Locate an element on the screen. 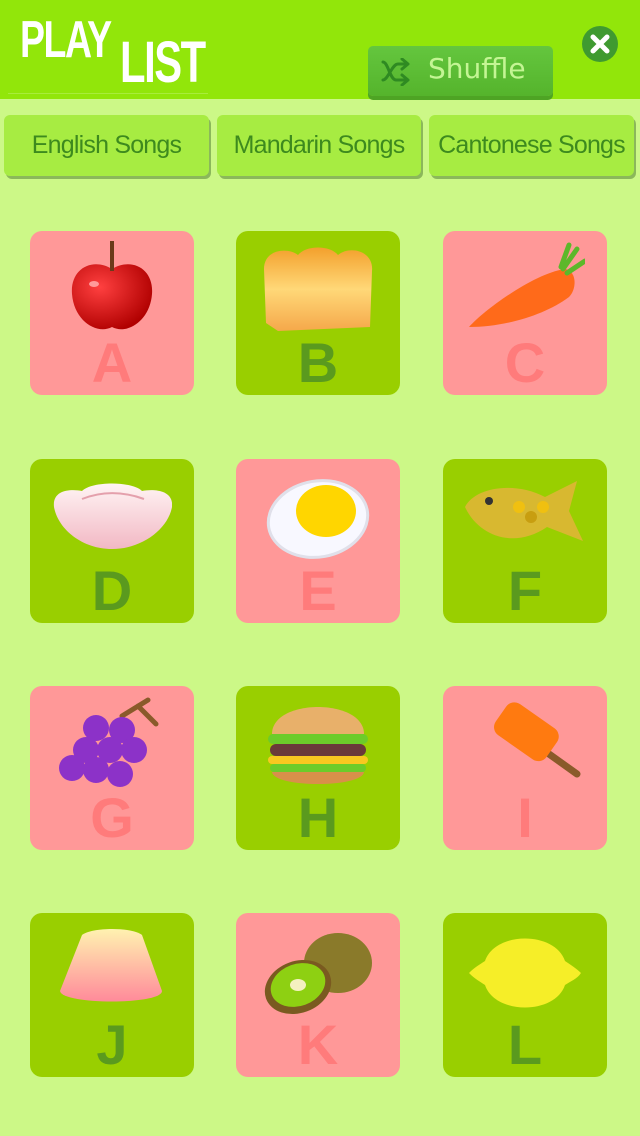 The image size is (640, 1136). card-letter: I is located at coordinates (525, 817).